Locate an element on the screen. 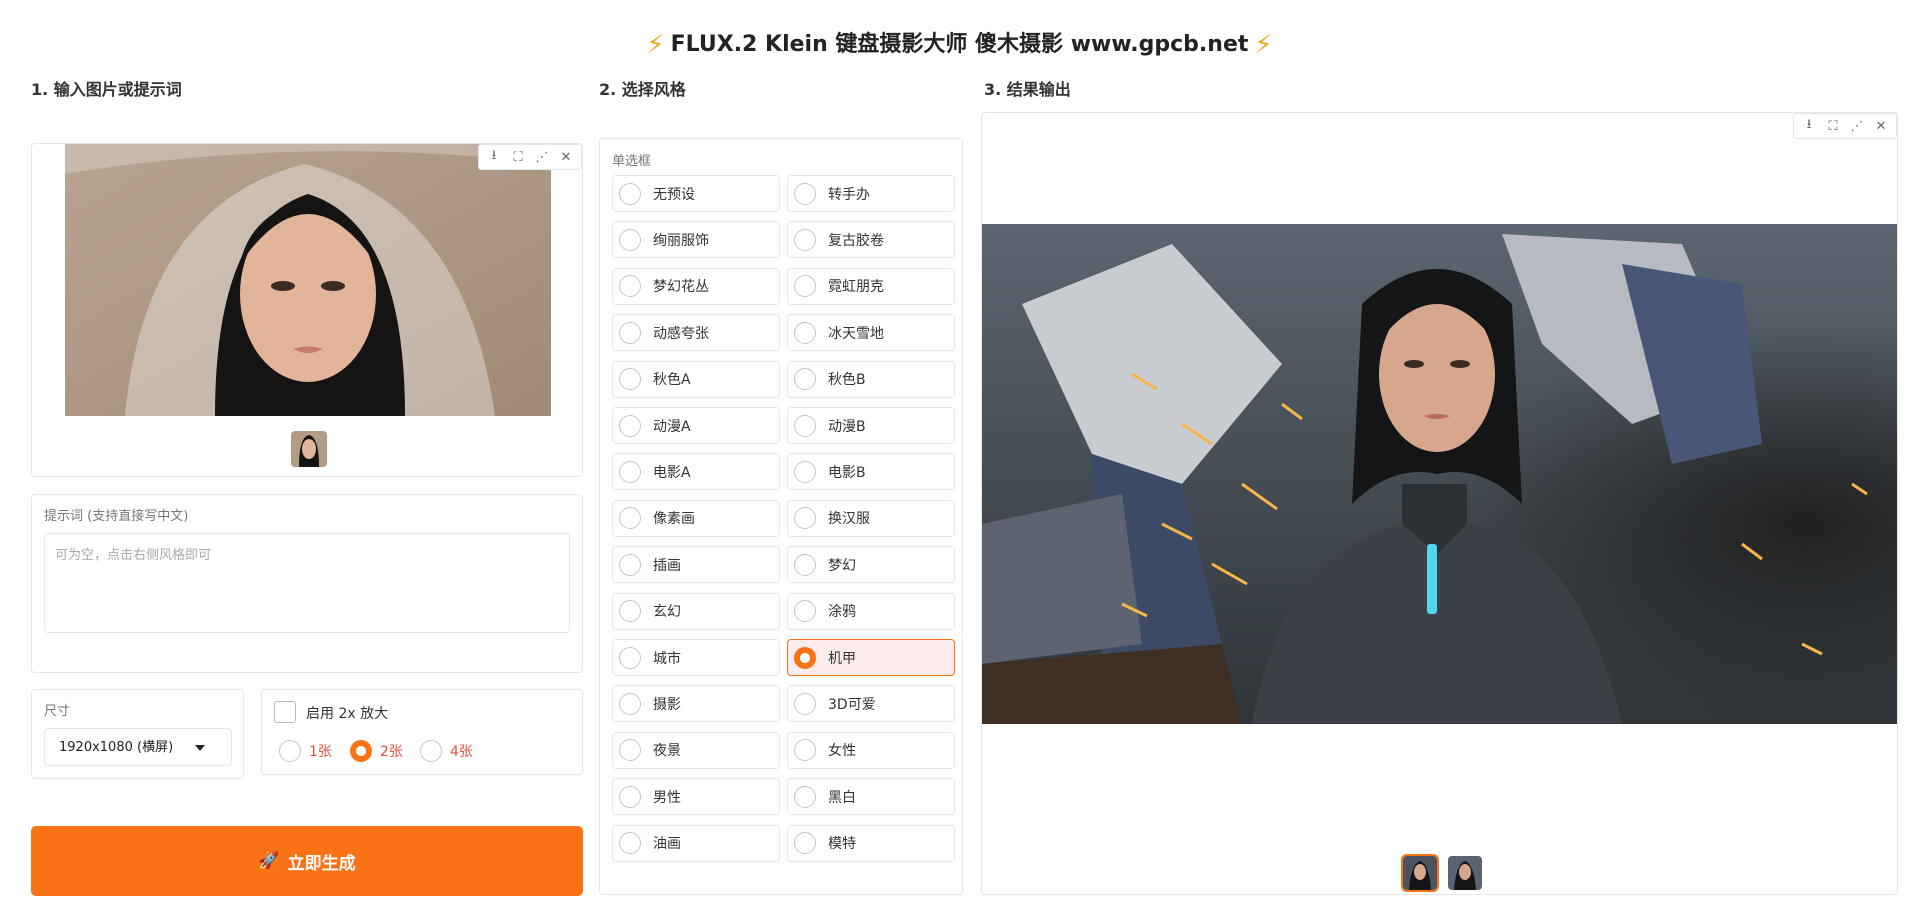 The height and width of the screenshot is (924, 1919). count-option-2: 2张 is located at coordinates (376, 751).